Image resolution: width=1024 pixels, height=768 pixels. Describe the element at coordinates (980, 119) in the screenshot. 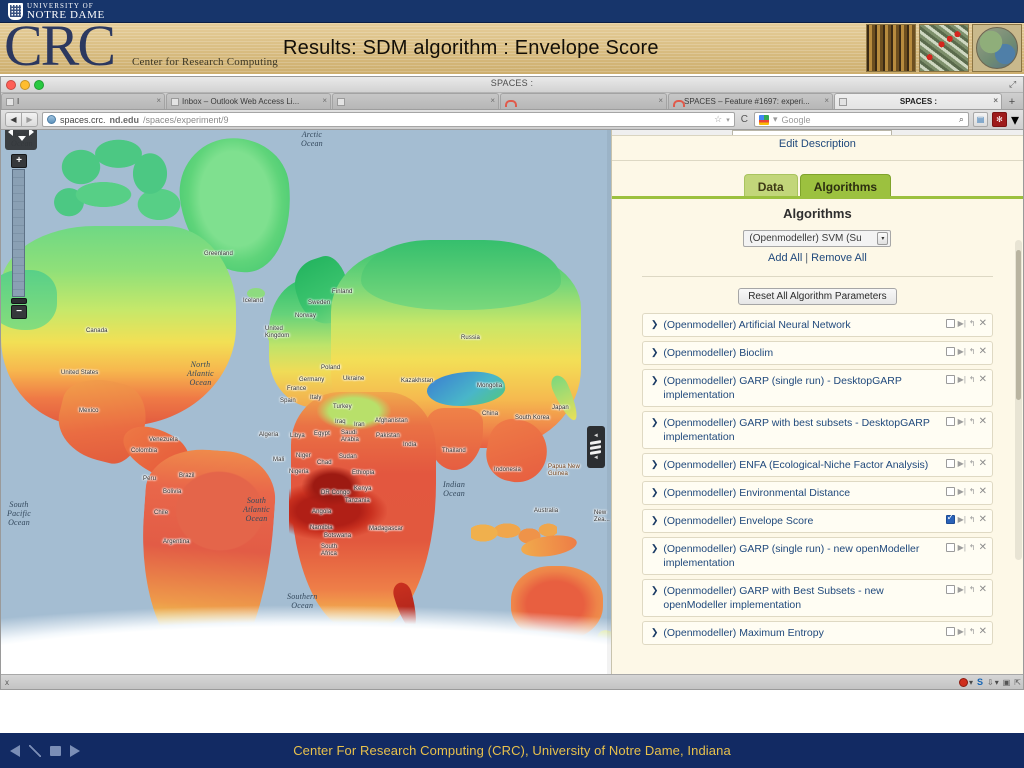

I see `reader-icon: ▤` at that location.